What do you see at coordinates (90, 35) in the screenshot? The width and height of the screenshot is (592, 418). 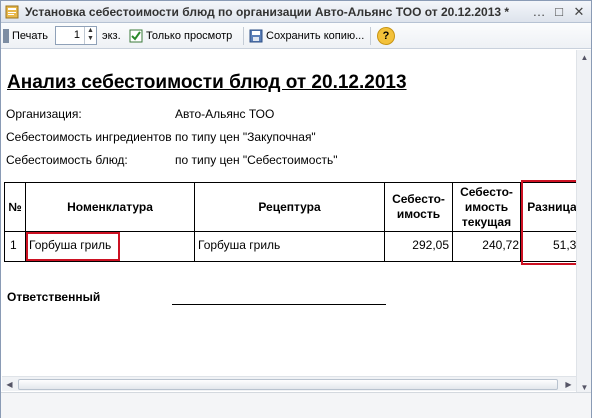 I see `stepper-arrows: ▲ ▼` at bounding box center [90, 35].